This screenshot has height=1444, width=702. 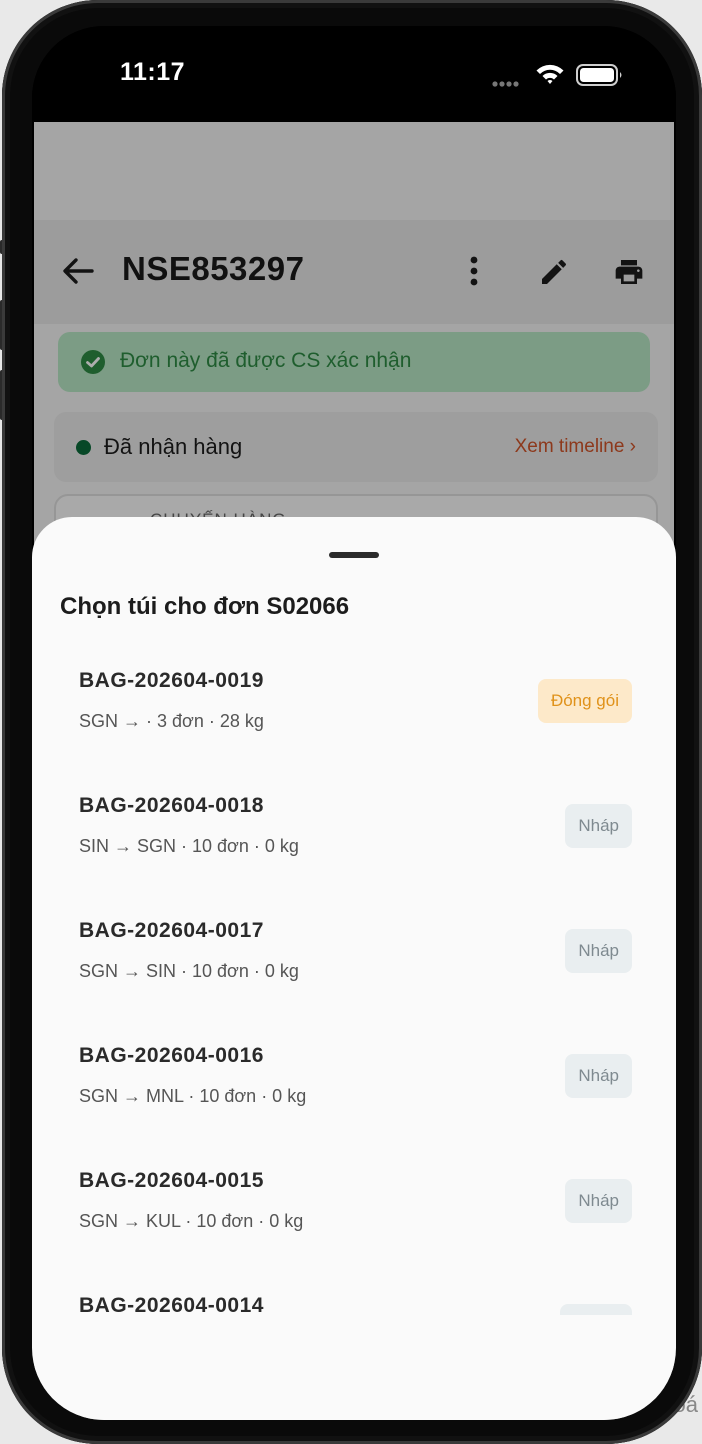 I want to click on bag-code: BAG-202604-0018, so click(x=171, y=805).